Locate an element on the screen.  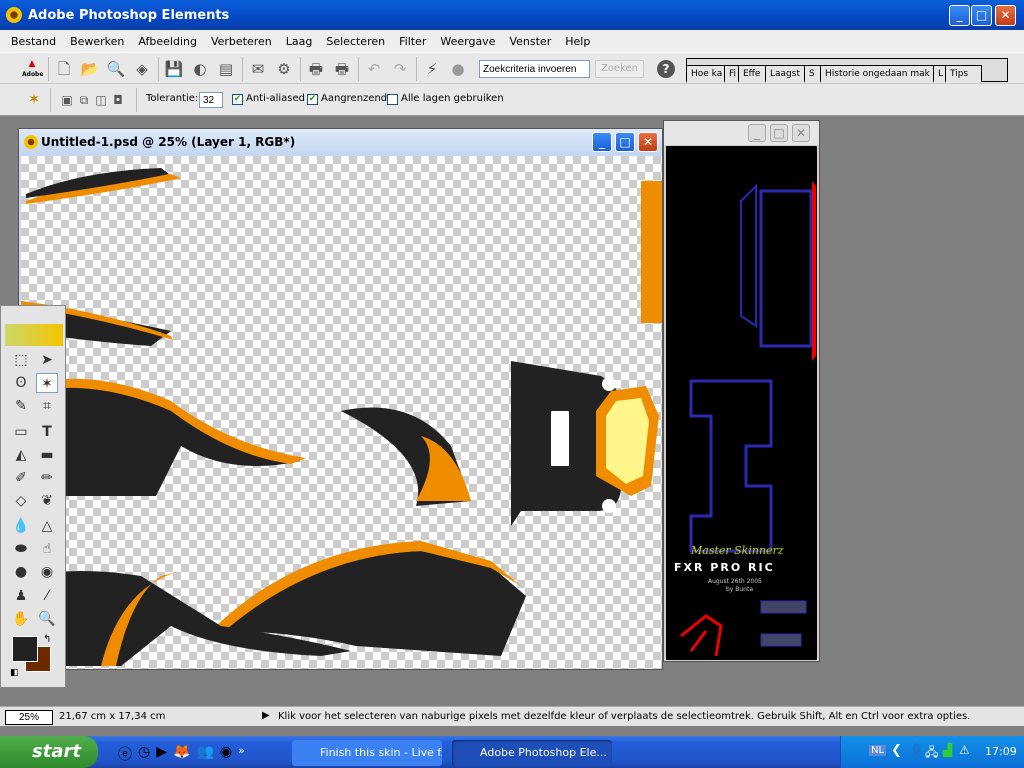
zoom-tool-icon: 🔍 is located at coordinates (47, 619).